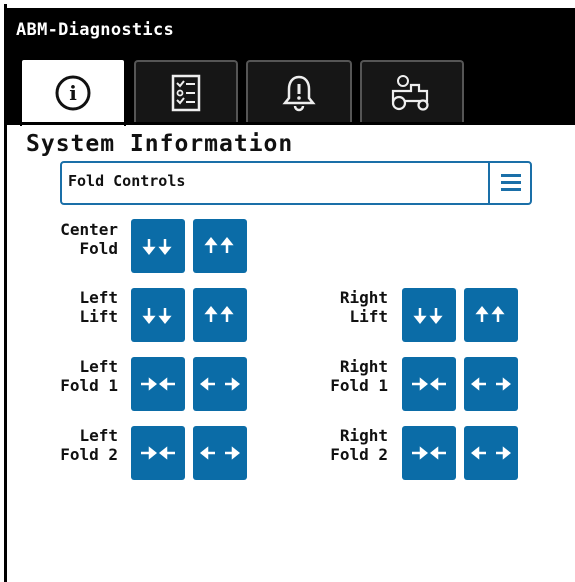 The image size is (575, 582). What do you see at coordinates (89, 239) in the screenshot?
I see `center-fold-label: Center Fold` at bounding box center [89, 239].